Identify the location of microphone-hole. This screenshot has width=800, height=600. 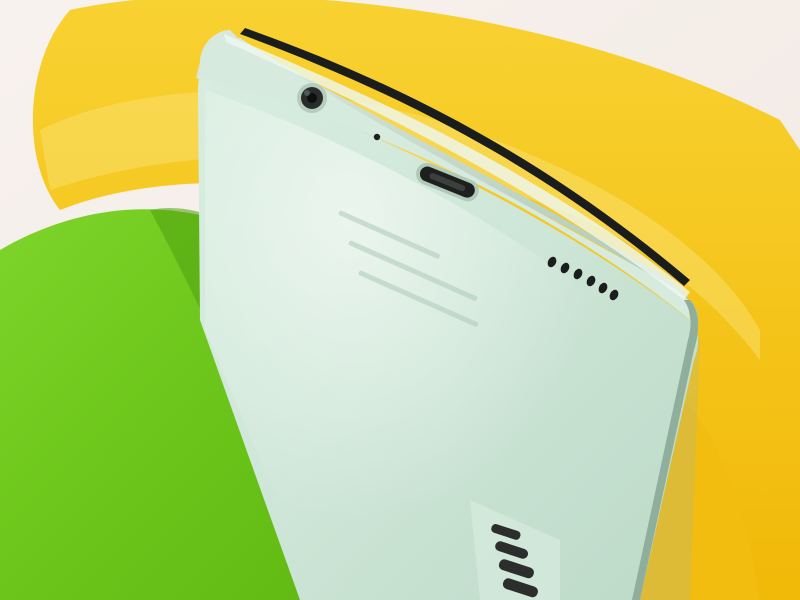
(377, 137).